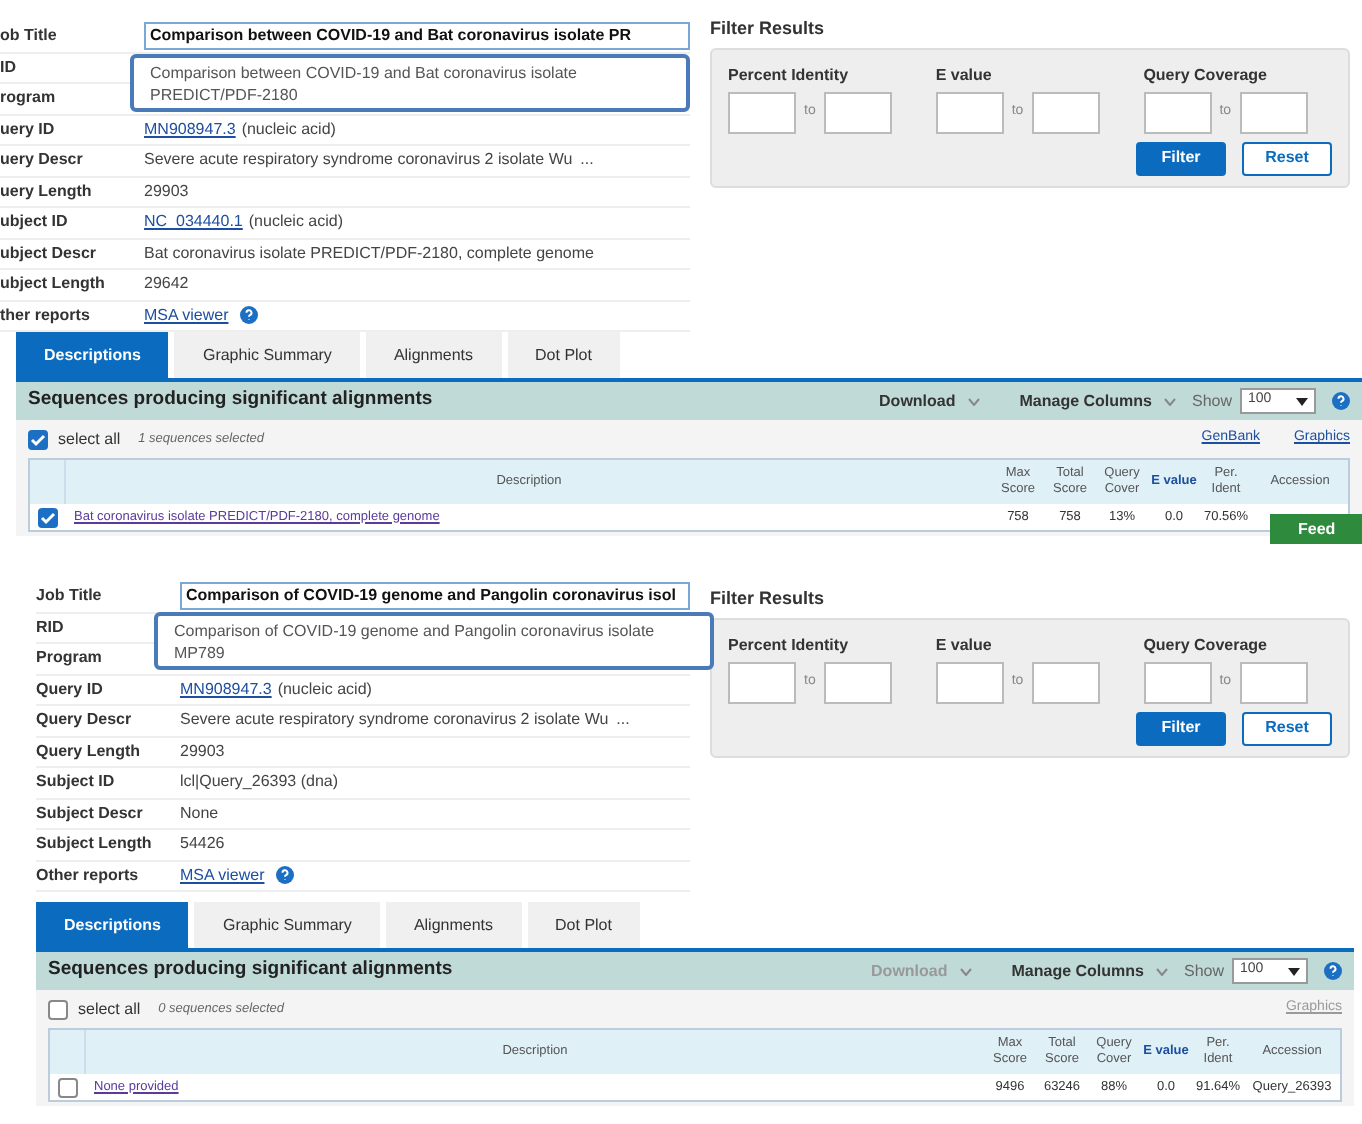  What do you see at coordinates (417, 36) in the screenshot?
I see `job-title-field: Comparison between COVID-19 and Bat coronavirus isolate PR` at bounding box center [417, 36].